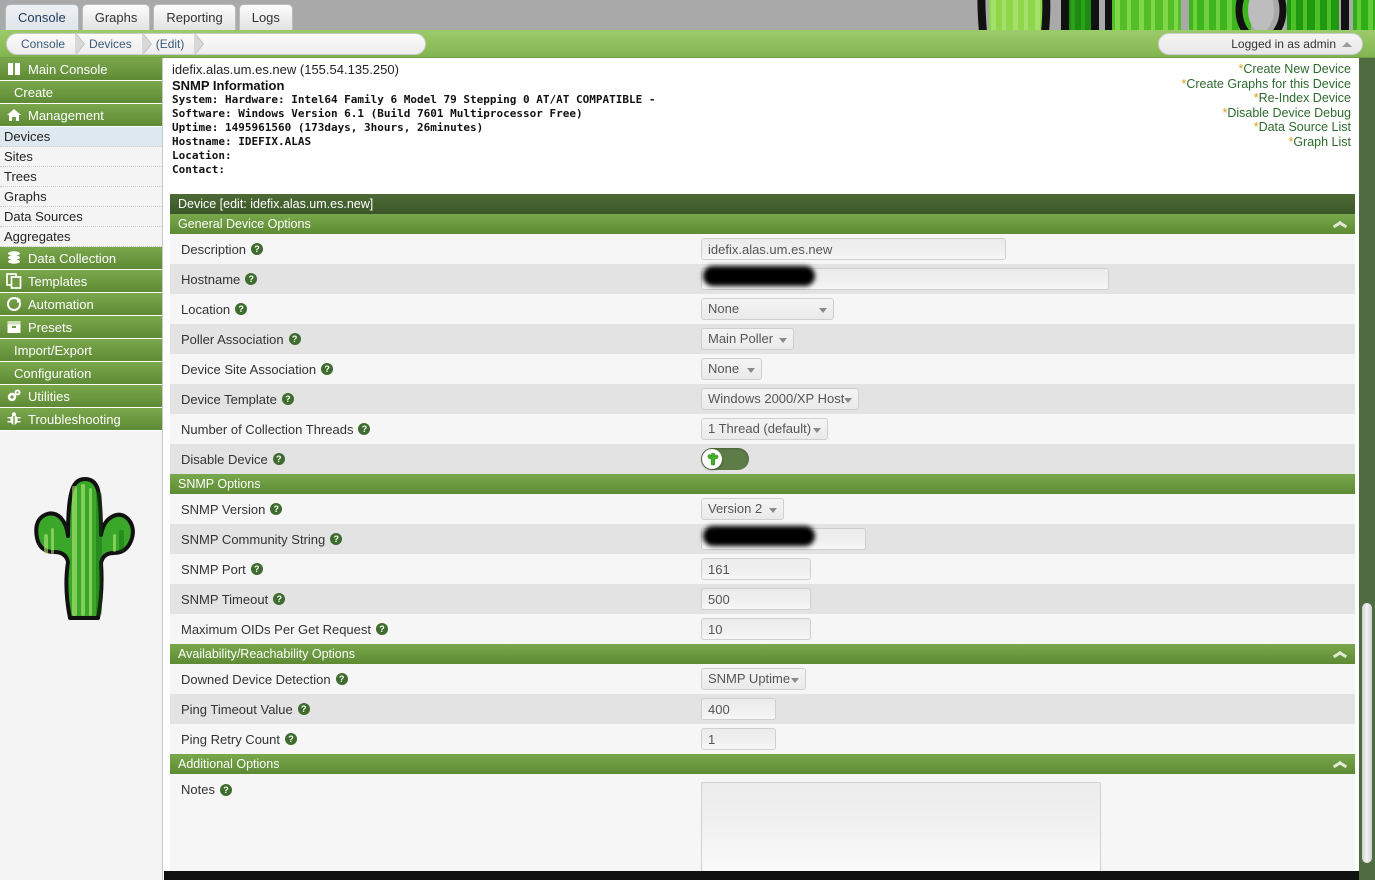  I want to click on sidebar-label: Graphs, so click(25, 196).